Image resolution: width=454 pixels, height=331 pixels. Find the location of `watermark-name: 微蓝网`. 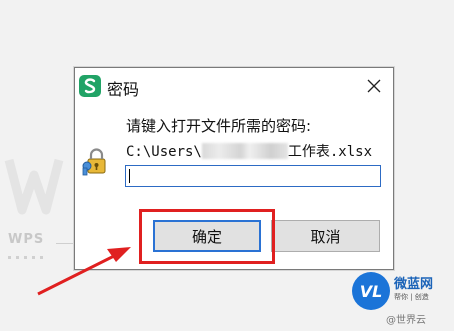

watermark-name: 微蓝网 is located at coordinates (414, 284).